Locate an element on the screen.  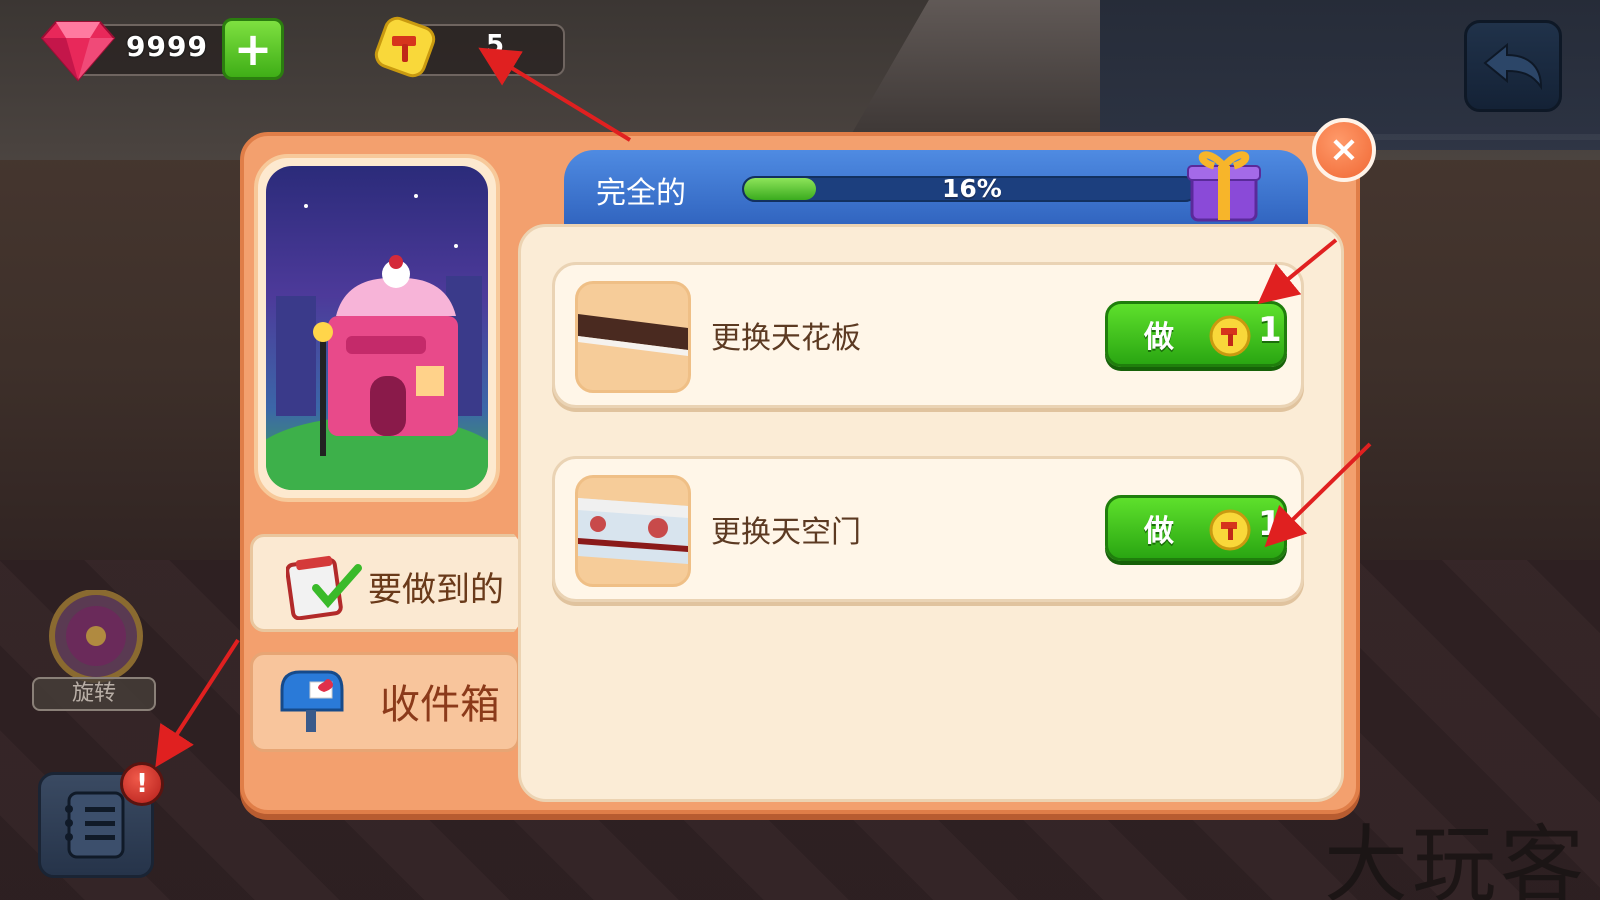
task-card: 更换天花板 做 1 is located at coordinates (928, 335).